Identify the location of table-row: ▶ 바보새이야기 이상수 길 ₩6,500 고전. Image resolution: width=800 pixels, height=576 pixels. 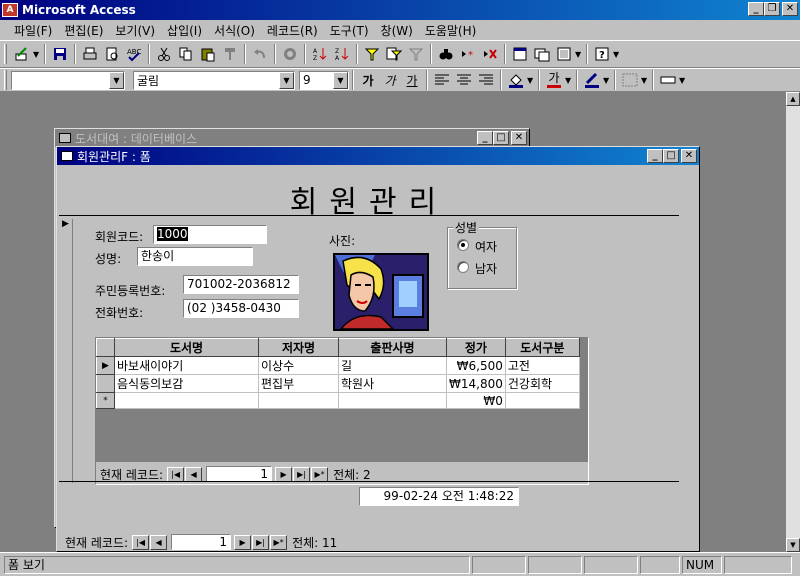
(338, 365).